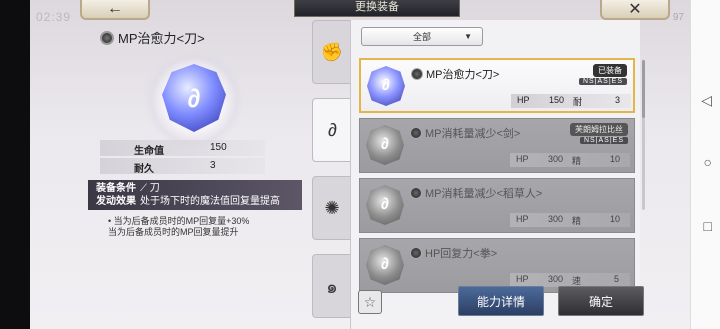  What do you see at coordinates (617, 279) in the screenshot?
I see `stat2-value: 5` at bounding box center [617, 279].